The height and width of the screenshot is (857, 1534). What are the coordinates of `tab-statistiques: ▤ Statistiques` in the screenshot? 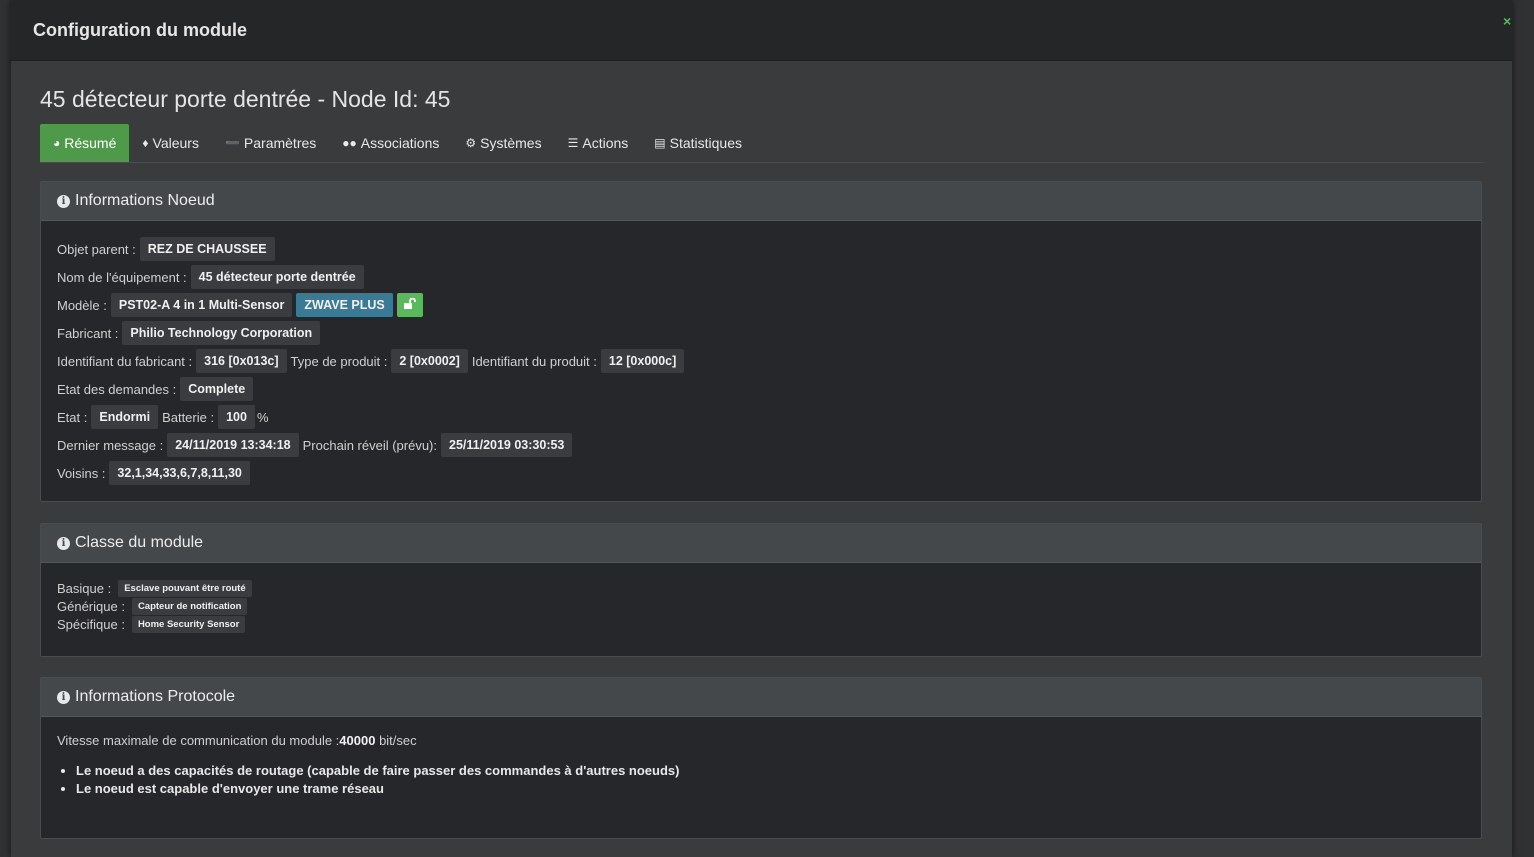 It's located at (698, 143).